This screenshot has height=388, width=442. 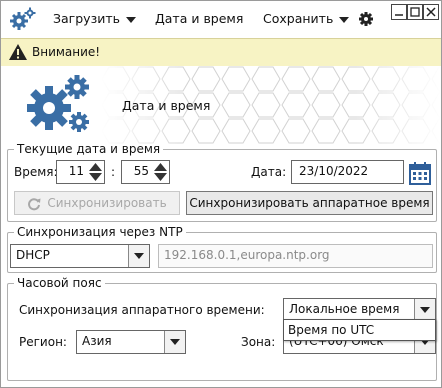 I want to click on date-value: 23/10/2022, so click(x=334, y=171).